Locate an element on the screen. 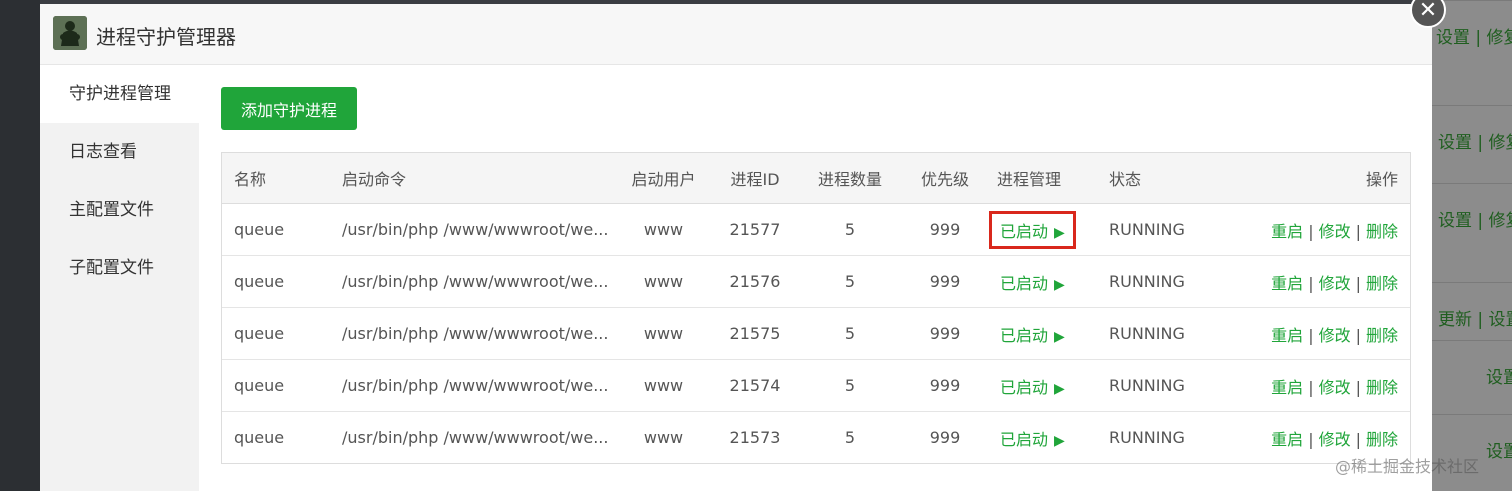 The width and height of the screenshot is (1512, 491). background-row: 设置 is located at coordinates (1472, 369).